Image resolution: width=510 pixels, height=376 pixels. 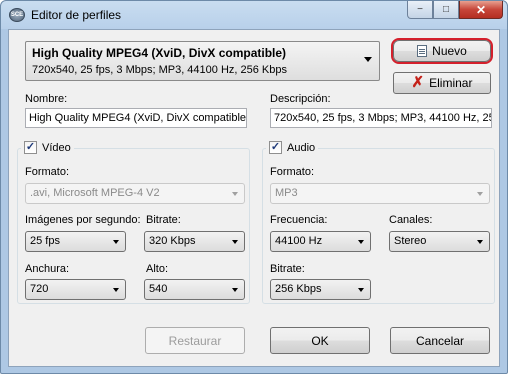 What do you see at coordinates (439, 241) in the screenshot?
I see `channels-select: Stereo` at bounding box center [439, 241].